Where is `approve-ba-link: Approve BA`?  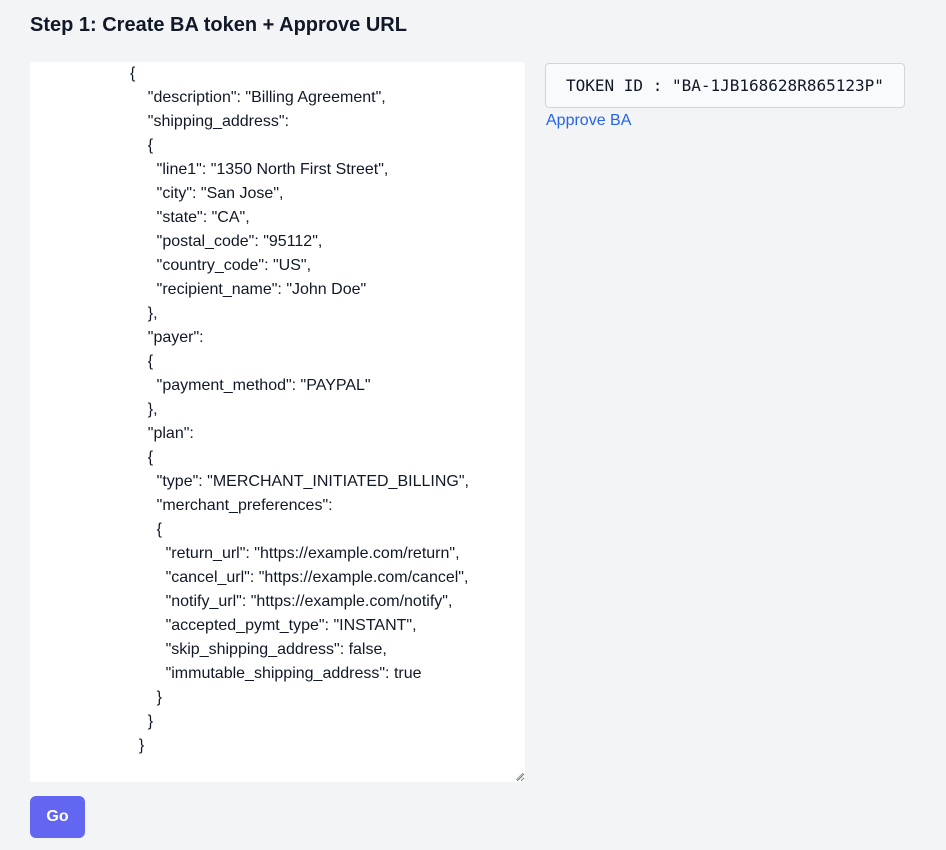
approve-ba-link: Approve BA is located at coordinates (588, 121).